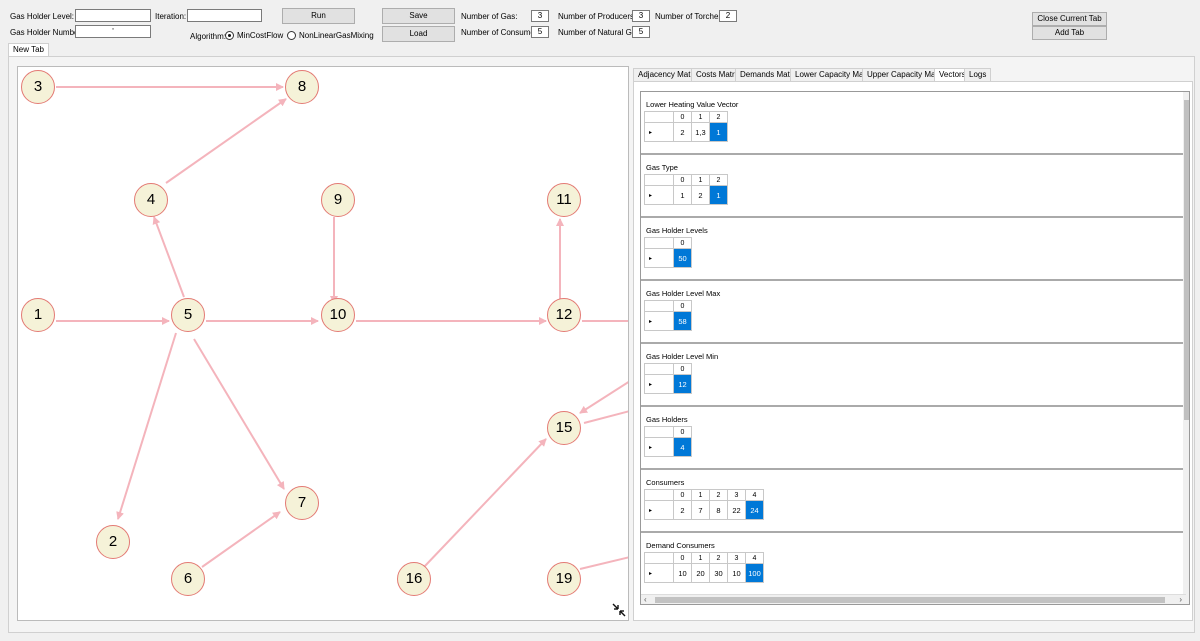 The image size is (1200, 641). What do you see at coordinates (188, 315) in the screenshot?
I see `node-5: 5` at bounding box center [188, 315].